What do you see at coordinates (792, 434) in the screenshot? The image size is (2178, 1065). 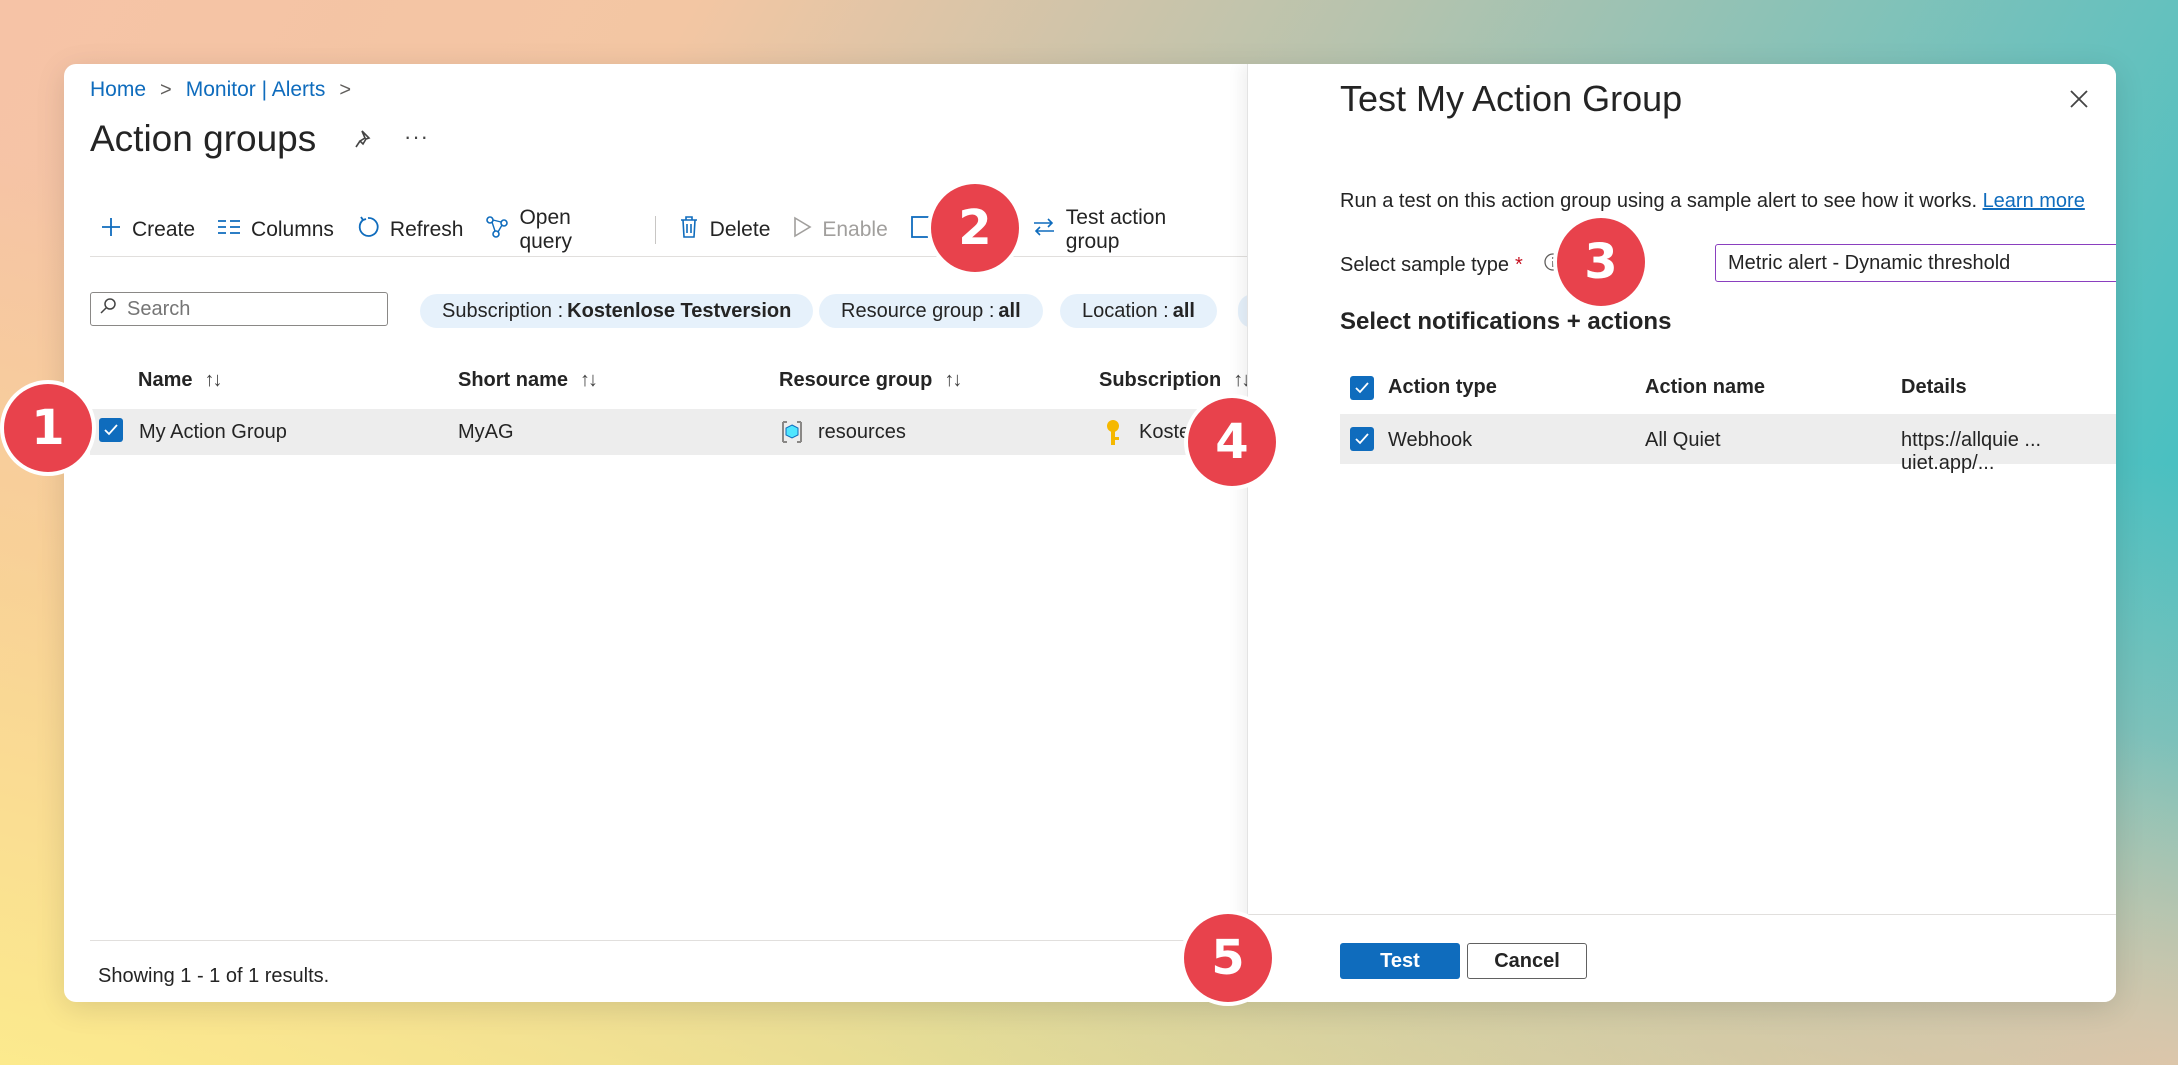 I see `resource-group-icon` at bounding box center [792, 434].